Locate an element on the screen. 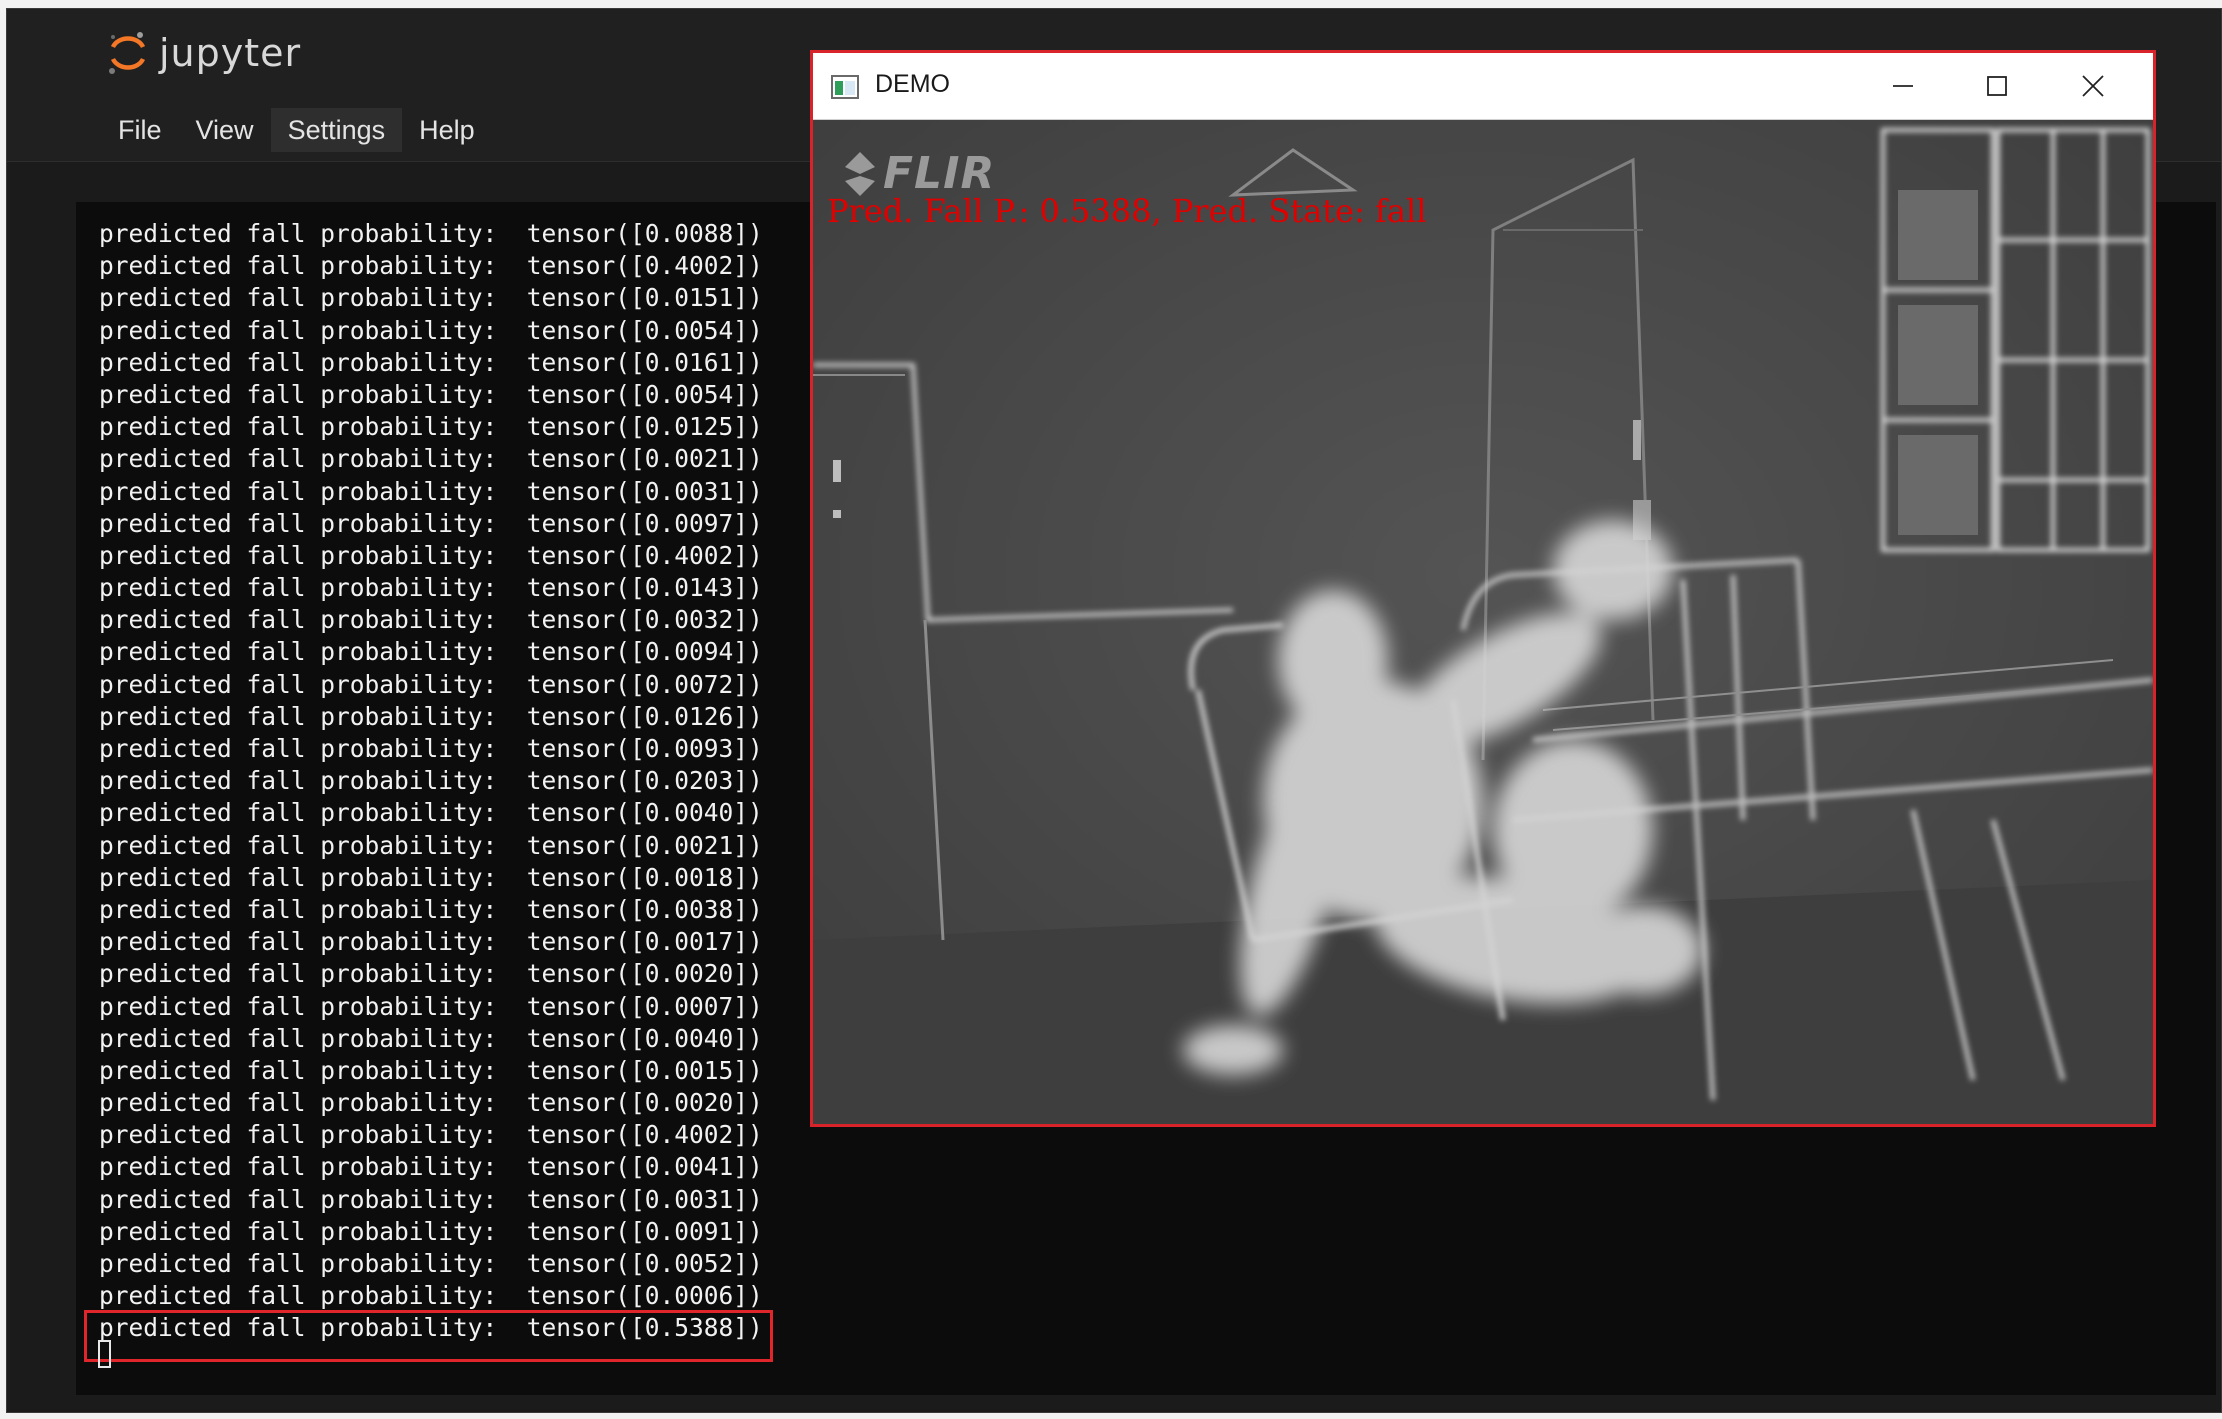 Image resolution: width=2222 pixels, height=1419 pixels. menu-file: File is located at coordinates (140, 130).